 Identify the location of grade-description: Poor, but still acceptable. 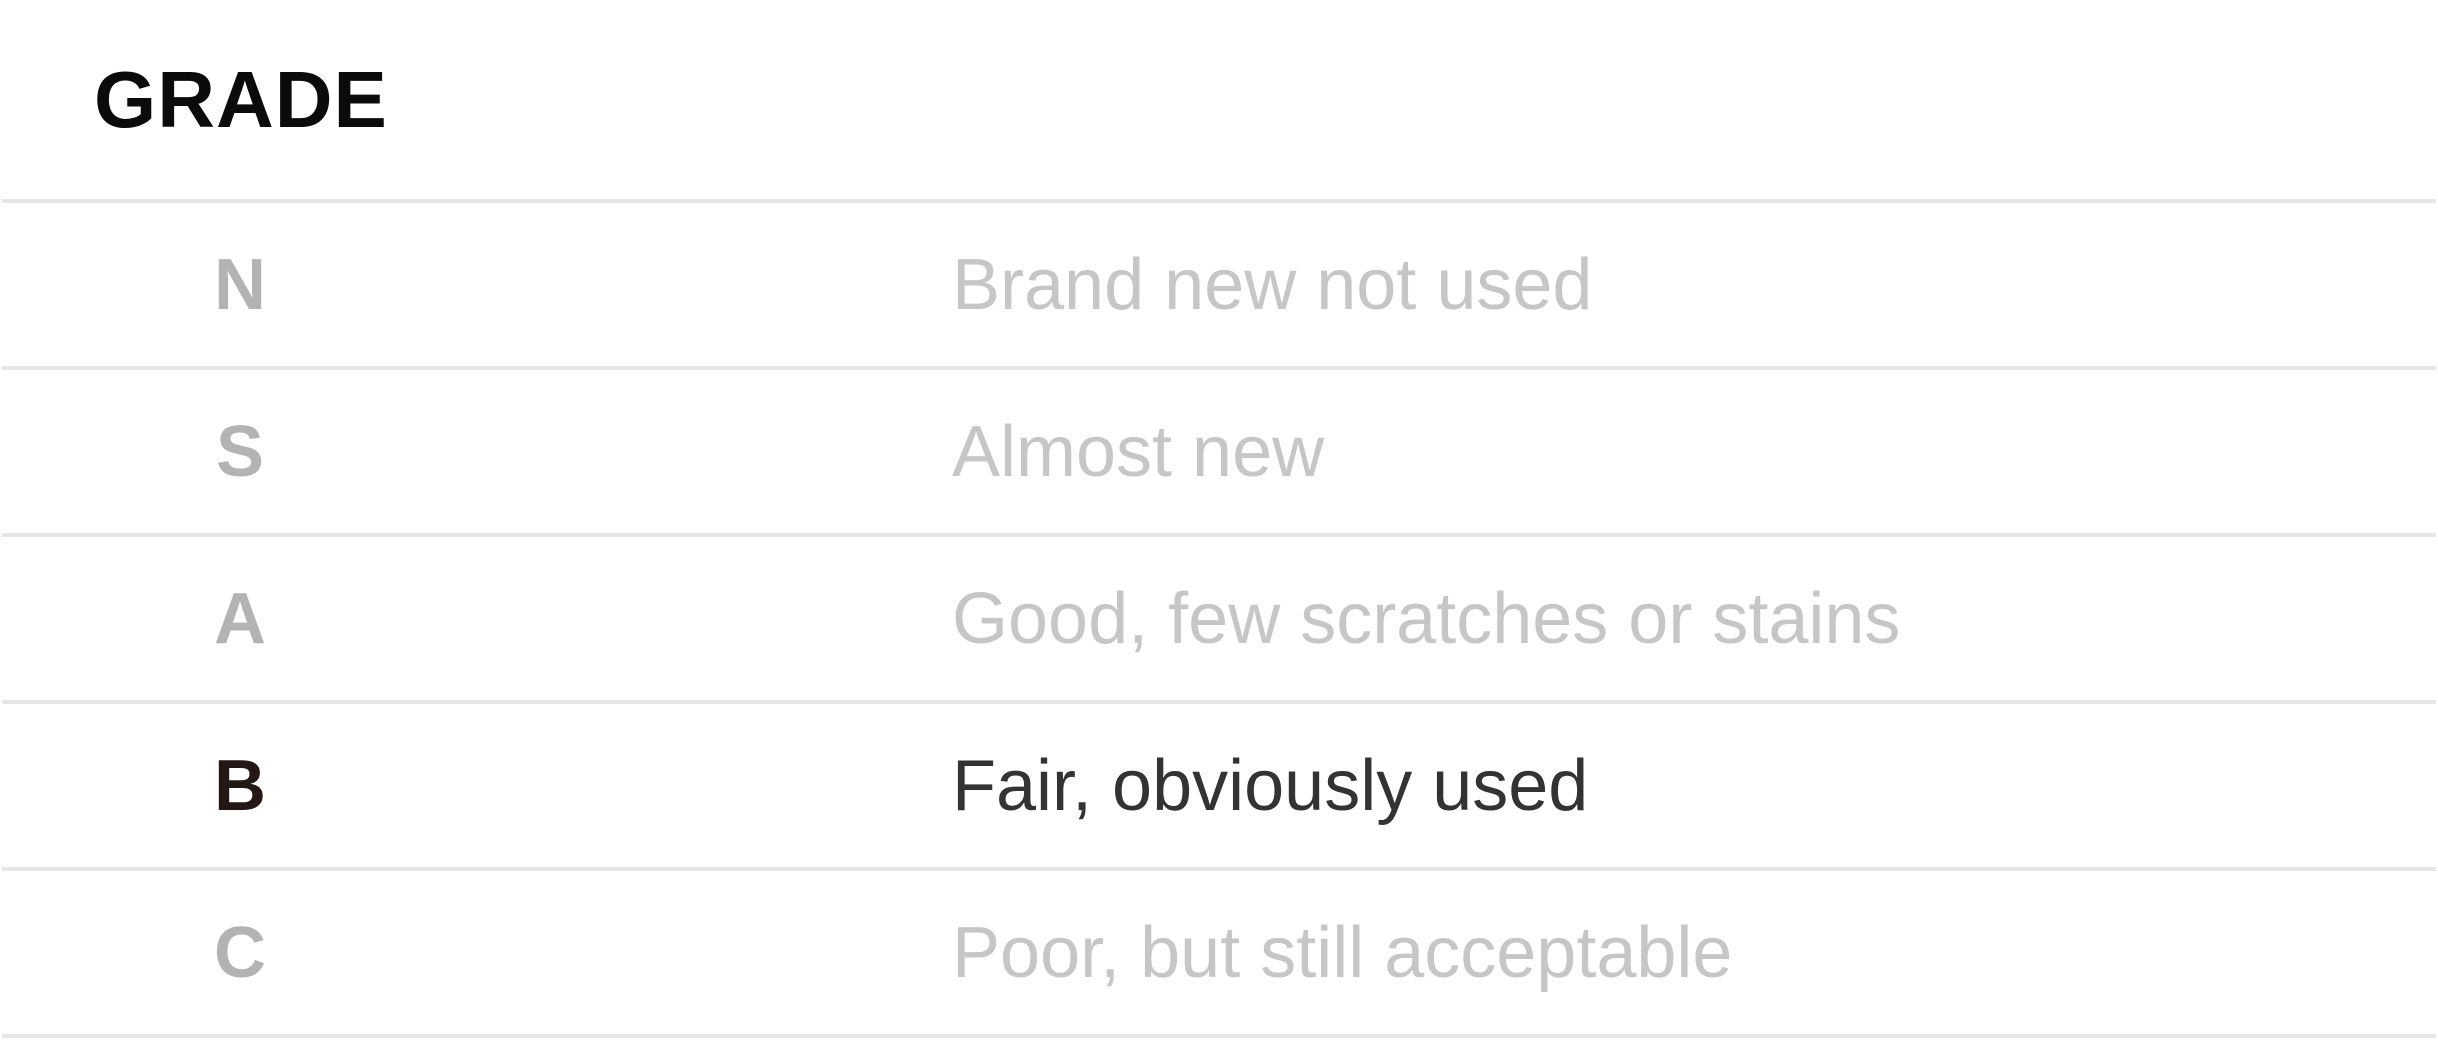
(1342, 952).